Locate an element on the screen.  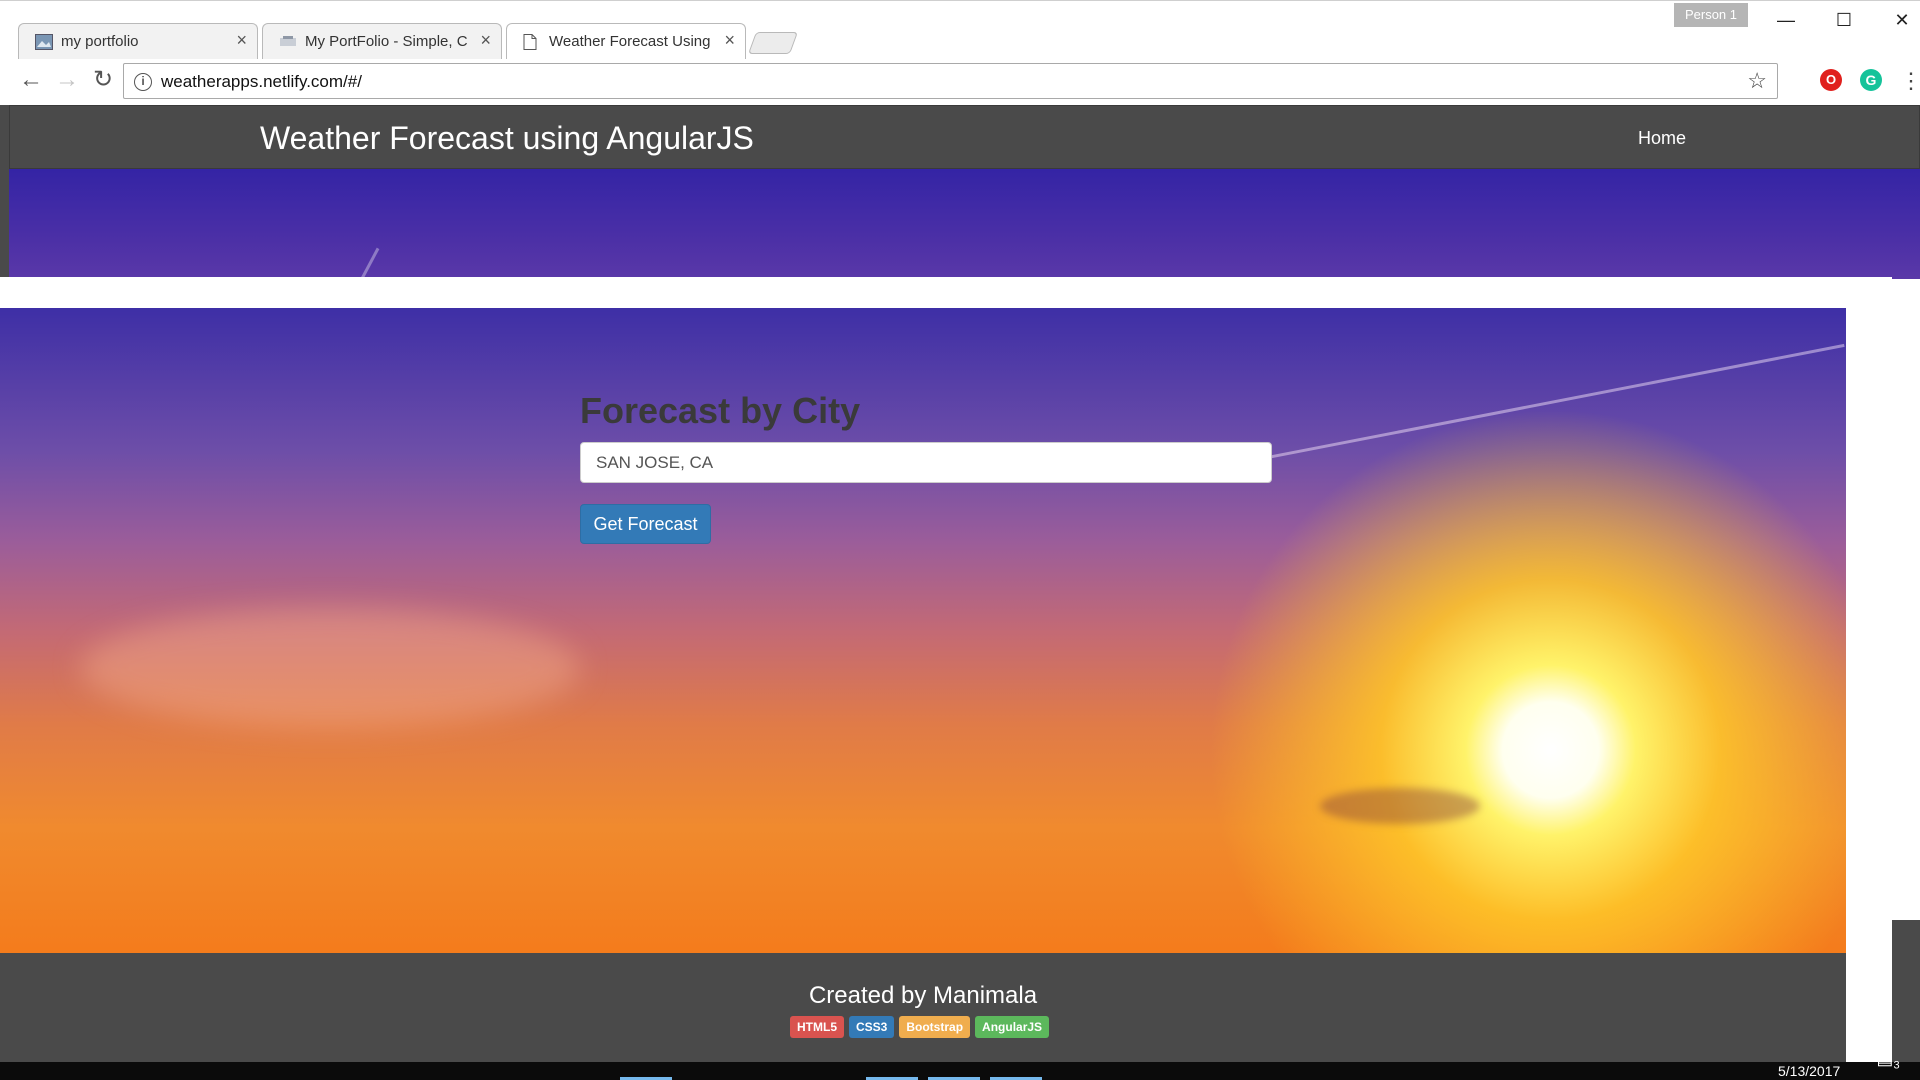
portfolio-favicon-icon is located at coordinates (288, 42).